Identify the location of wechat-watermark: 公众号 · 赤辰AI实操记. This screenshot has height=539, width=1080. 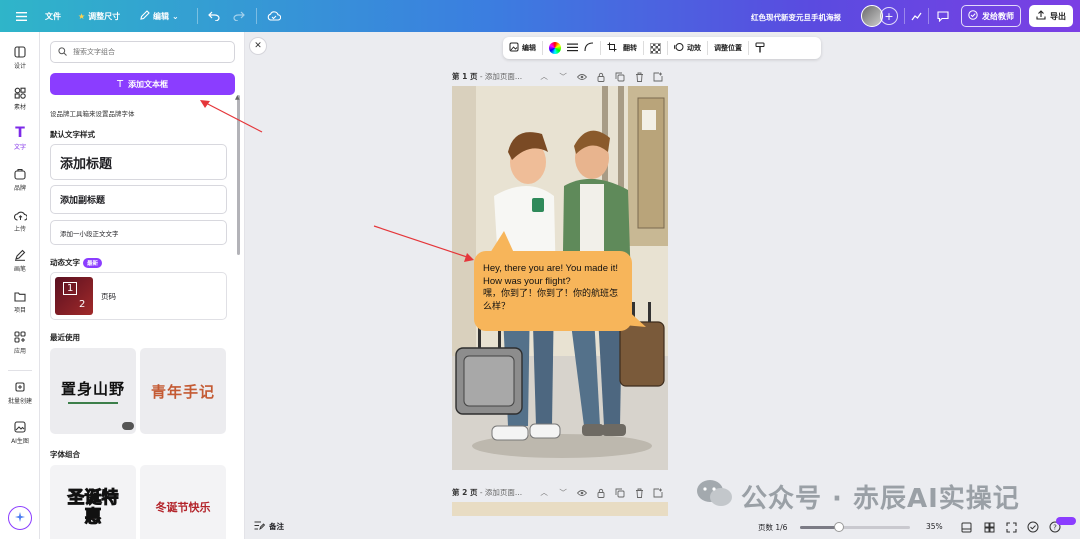
(857, 496).